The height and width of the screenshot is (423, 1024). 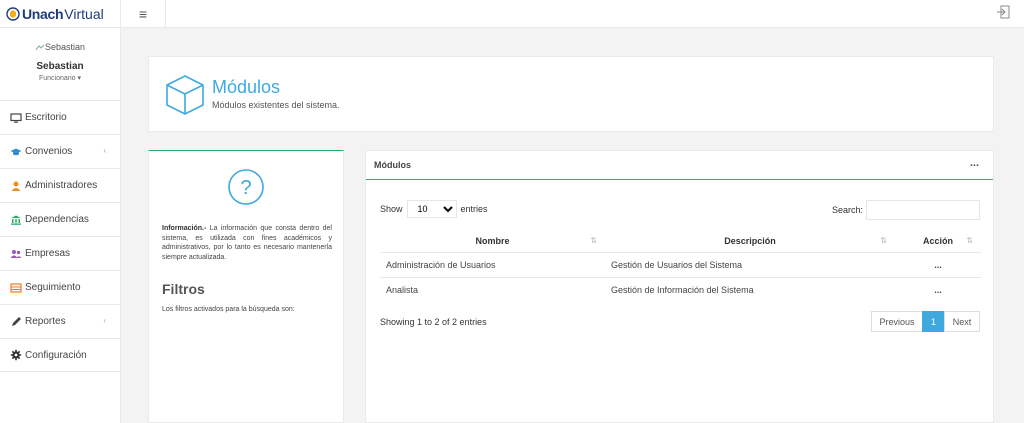 I want to click on table-info: Showing 1 to 2 of 2 entries, so click(x=433, y=322).